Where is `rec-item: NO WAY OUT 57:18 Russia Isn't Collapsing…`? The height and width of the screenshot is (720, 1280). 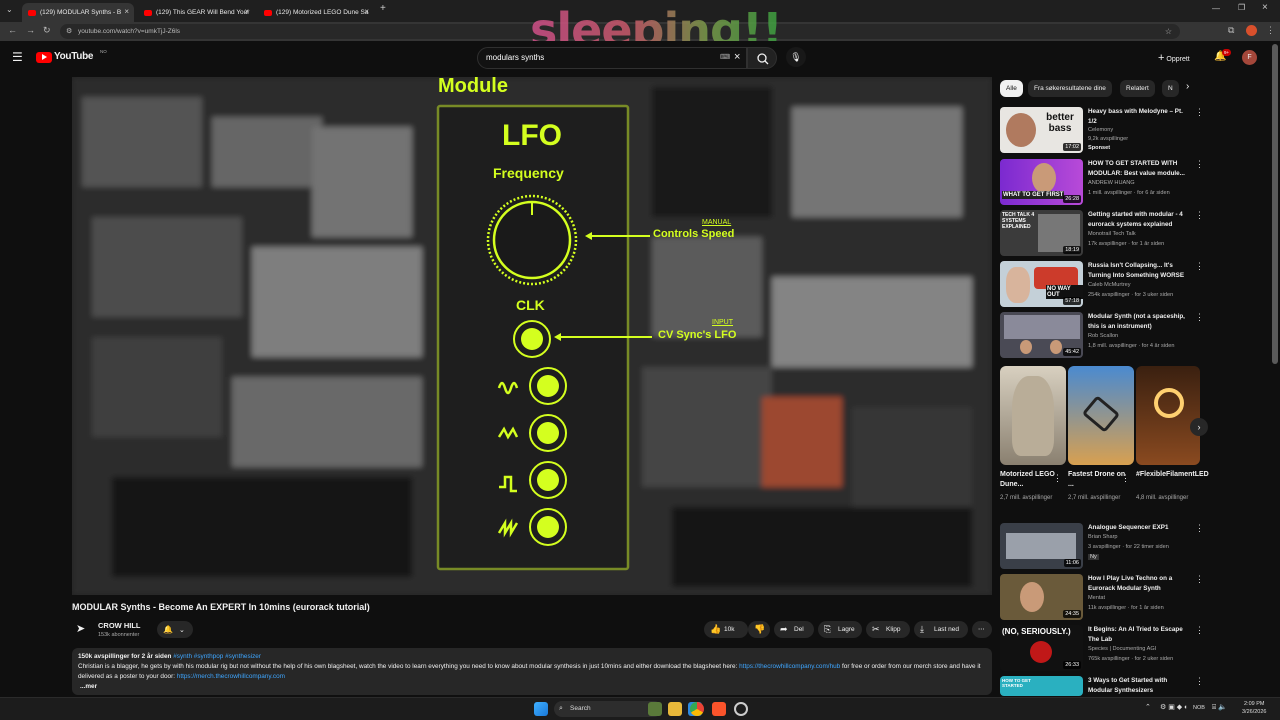 rec-item: NO WAY OUT 57:18 Russia Isn't Collapsing… is located at coordinates (1102, 284).